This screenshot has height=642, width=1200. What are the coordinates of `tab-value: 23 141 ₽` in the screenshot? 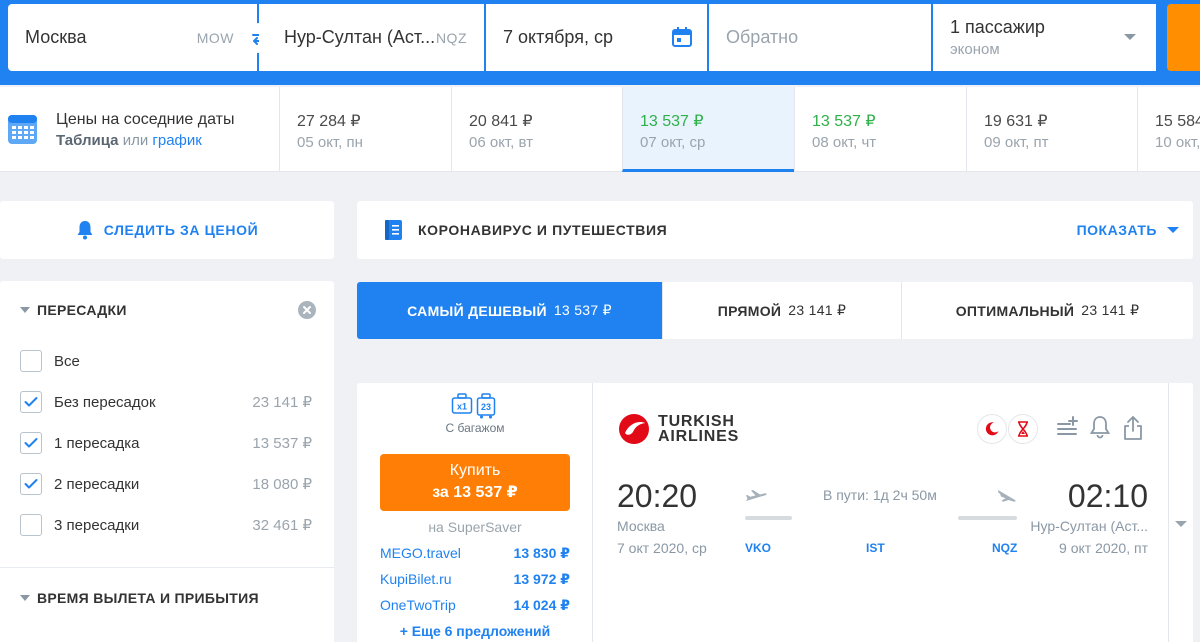 It's located at (817, 310).